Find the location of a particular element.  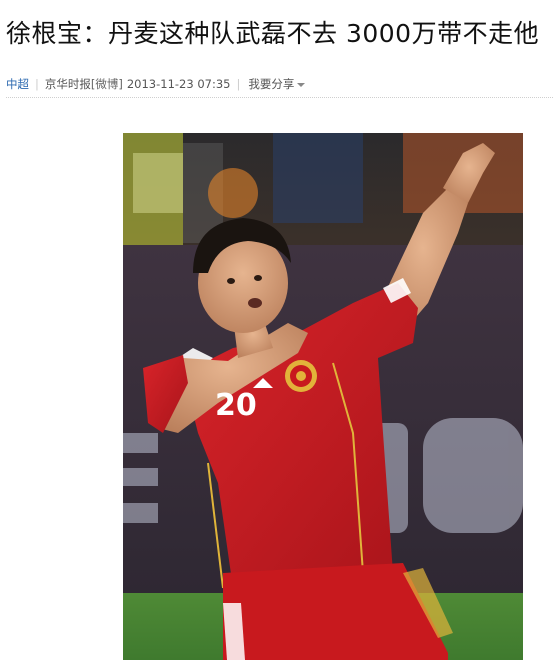

source-name: 京华时报 is located at coordinates (68, 84).